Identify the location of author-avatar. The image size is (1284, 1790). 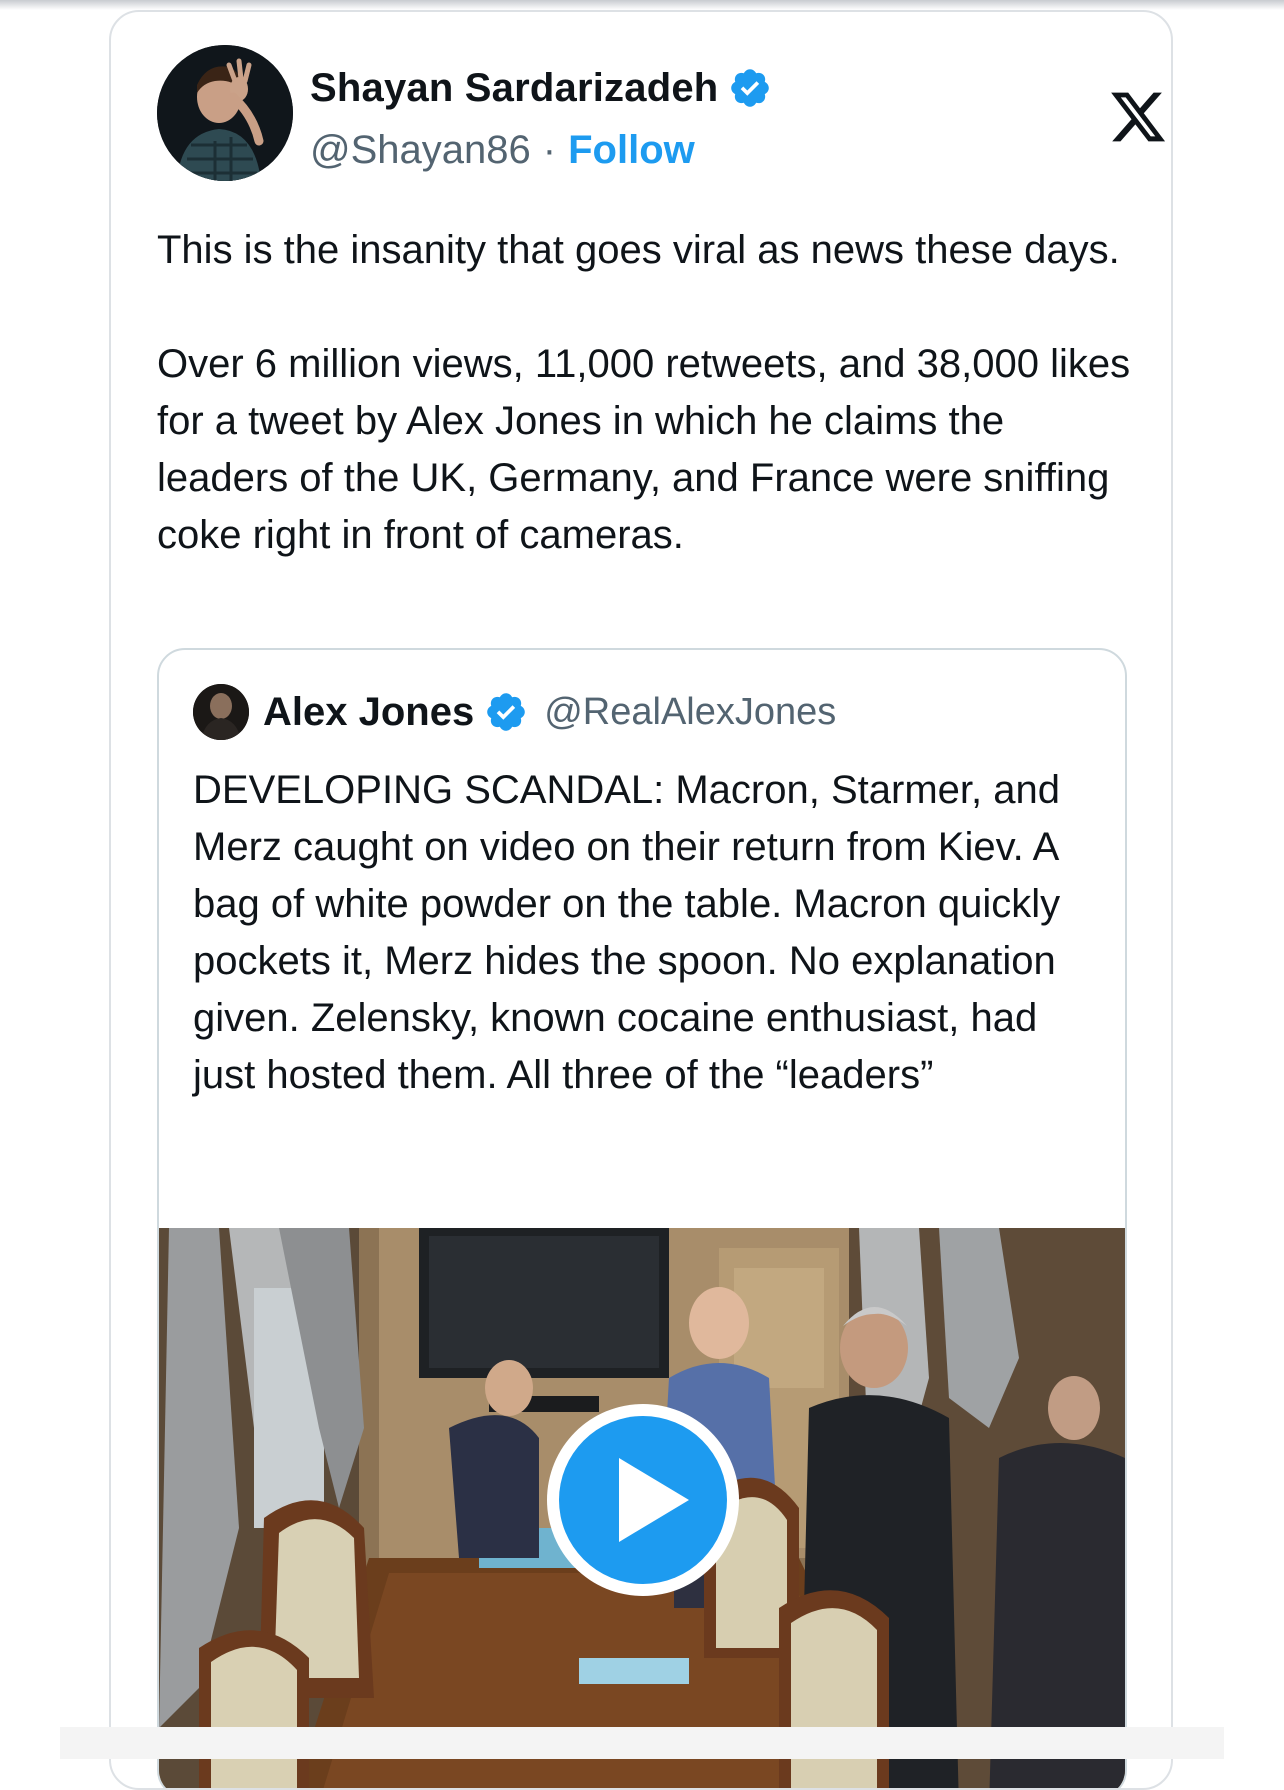
(225, 113).